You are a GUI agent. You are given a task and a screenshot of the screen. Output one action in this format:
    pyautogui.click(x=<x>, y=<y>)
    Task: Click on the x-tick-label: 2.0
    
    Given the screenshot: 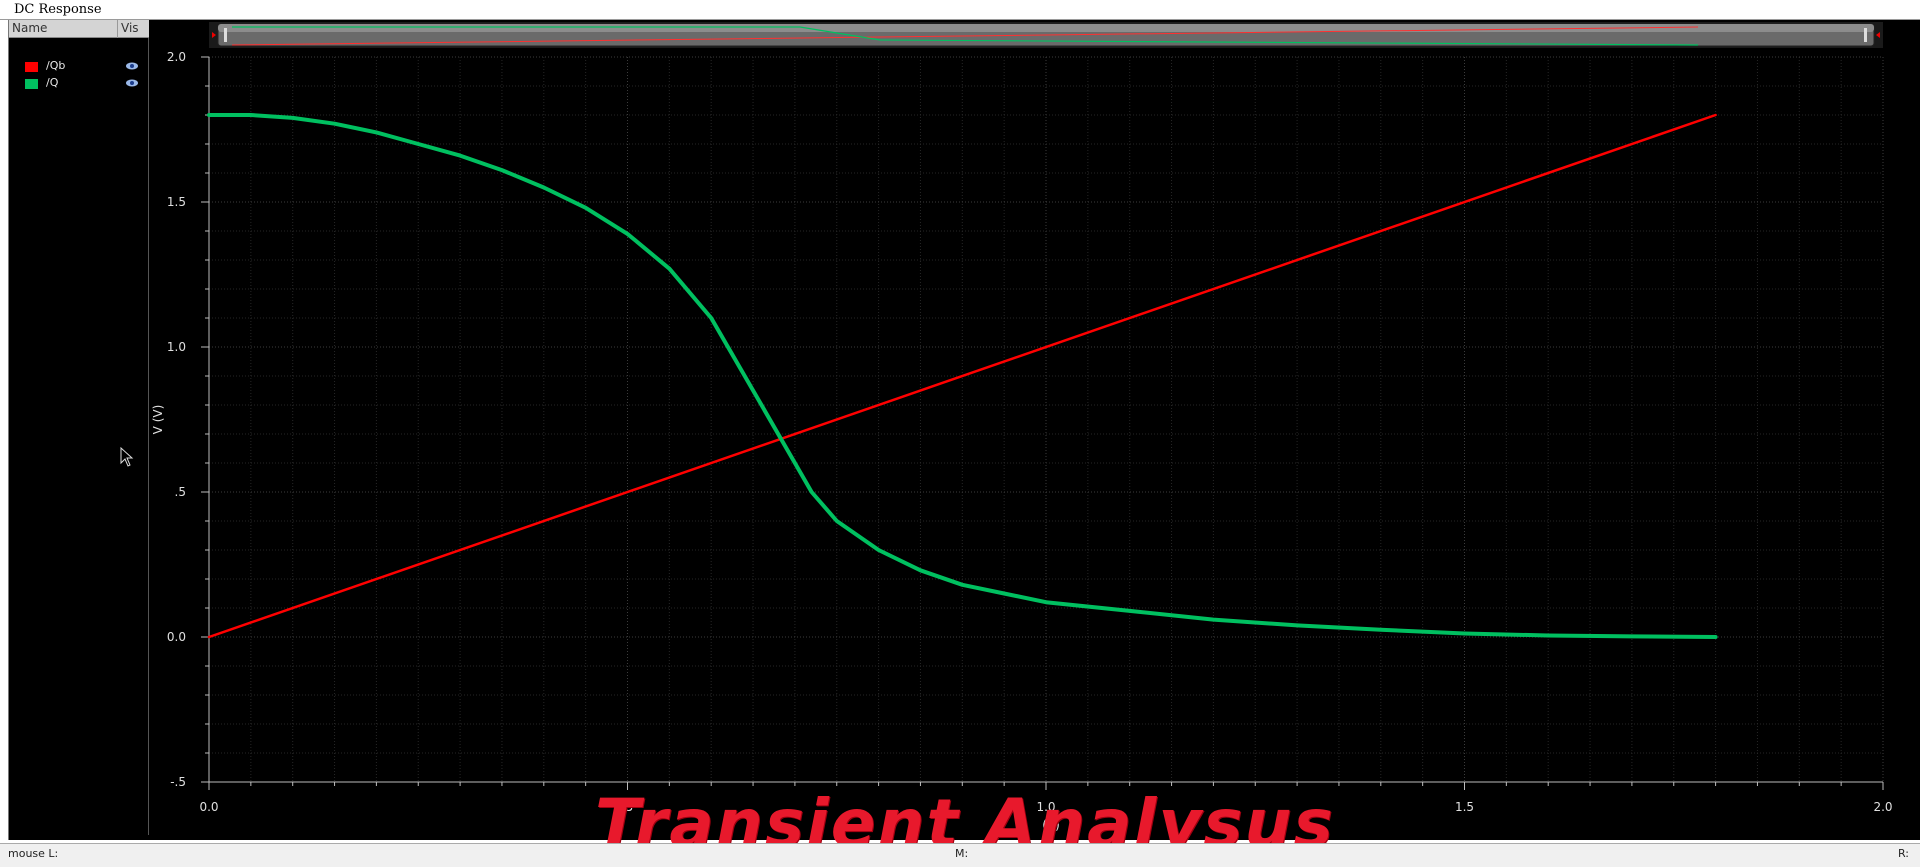 What is the action you would take?
    pyautogui.click(x=1882, y=807)
    